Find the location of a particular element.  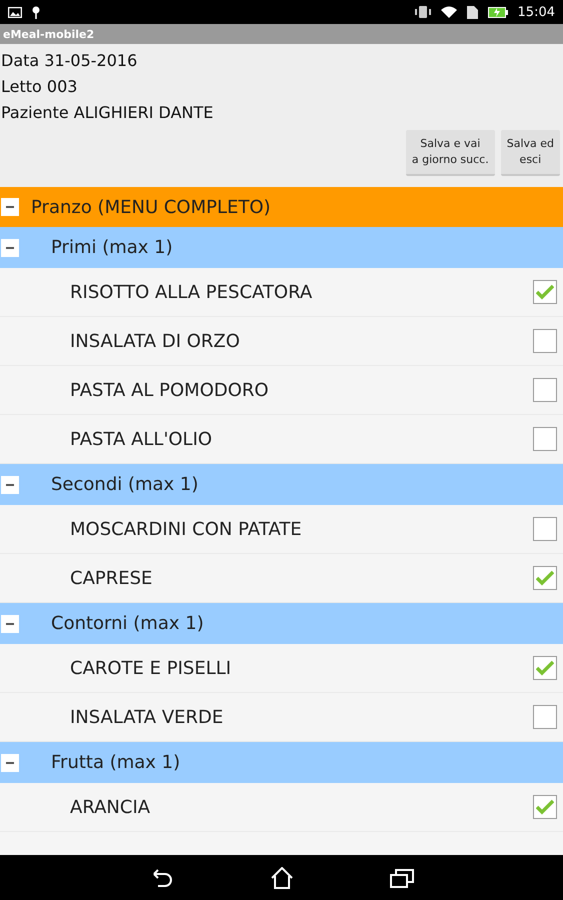

group-title: Secondi (max 1) is located at coordinates (124, 484).